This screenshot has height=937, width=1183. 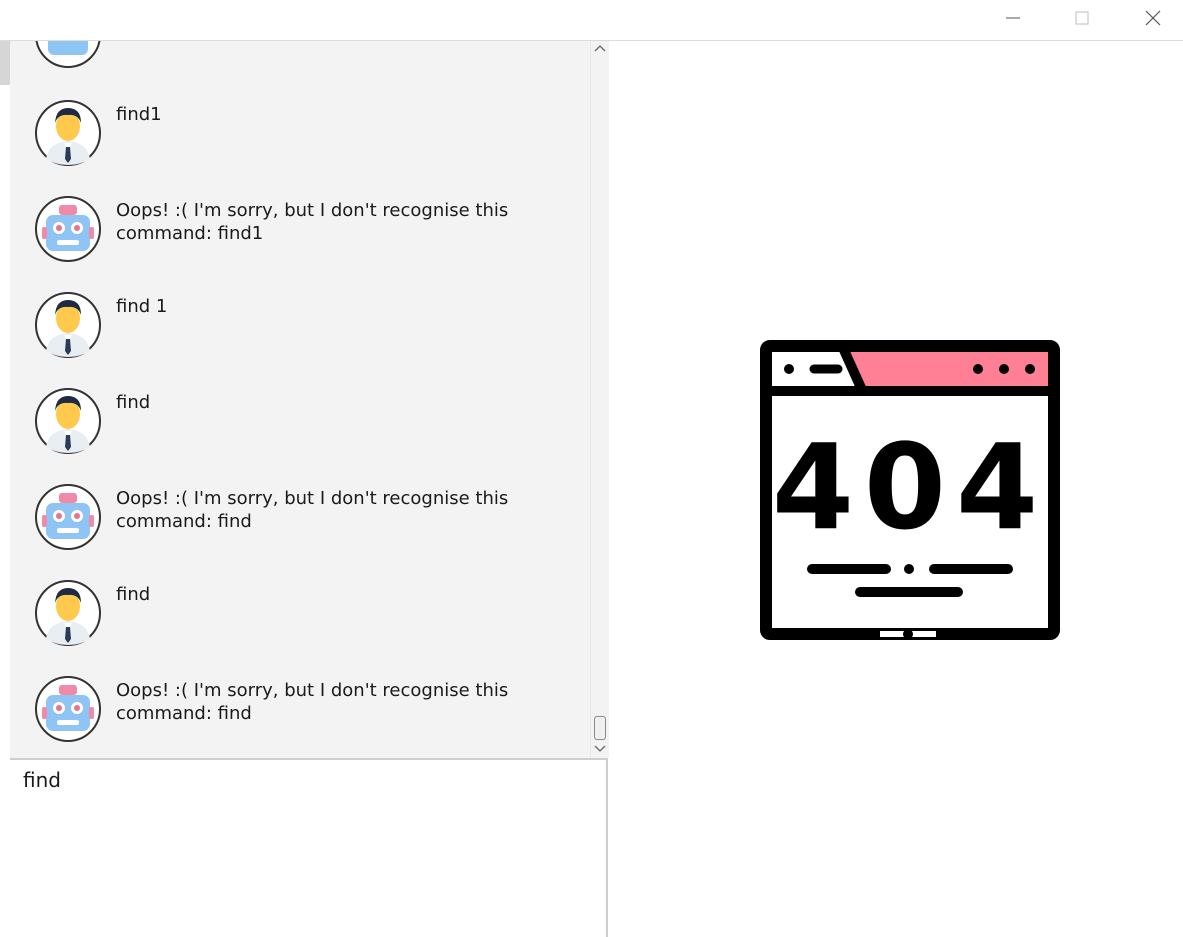 I want to click on list-item, so click(x=304, y=69).